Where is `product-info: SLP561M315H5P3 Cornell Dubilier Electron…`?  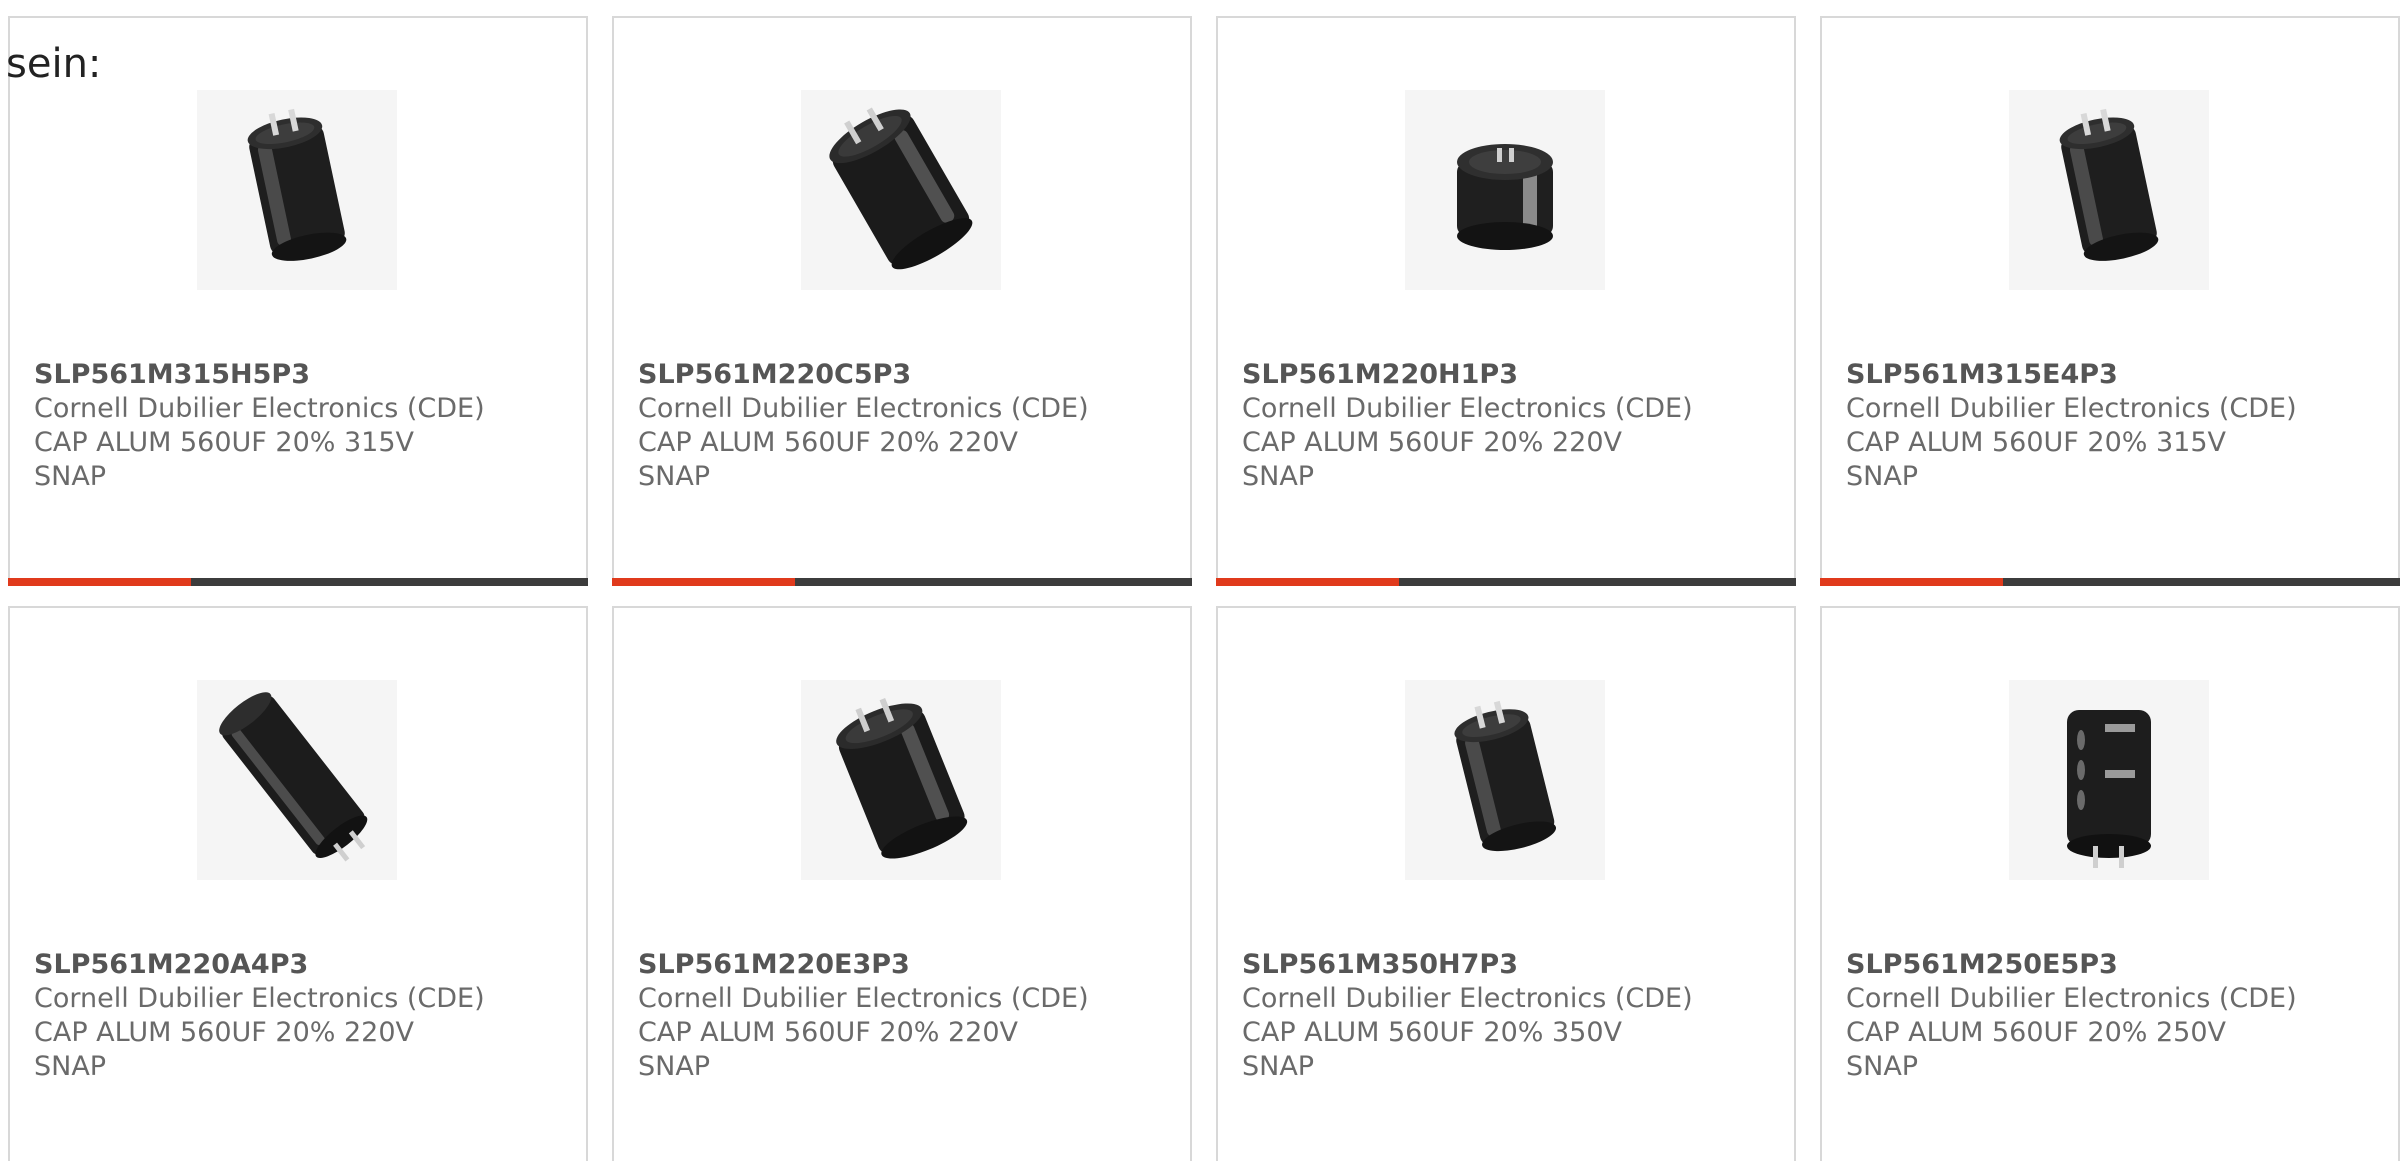
product-info: SLP561M315H5P3 Cornell Dubilier Electron… is located at coordinates (294, 426).